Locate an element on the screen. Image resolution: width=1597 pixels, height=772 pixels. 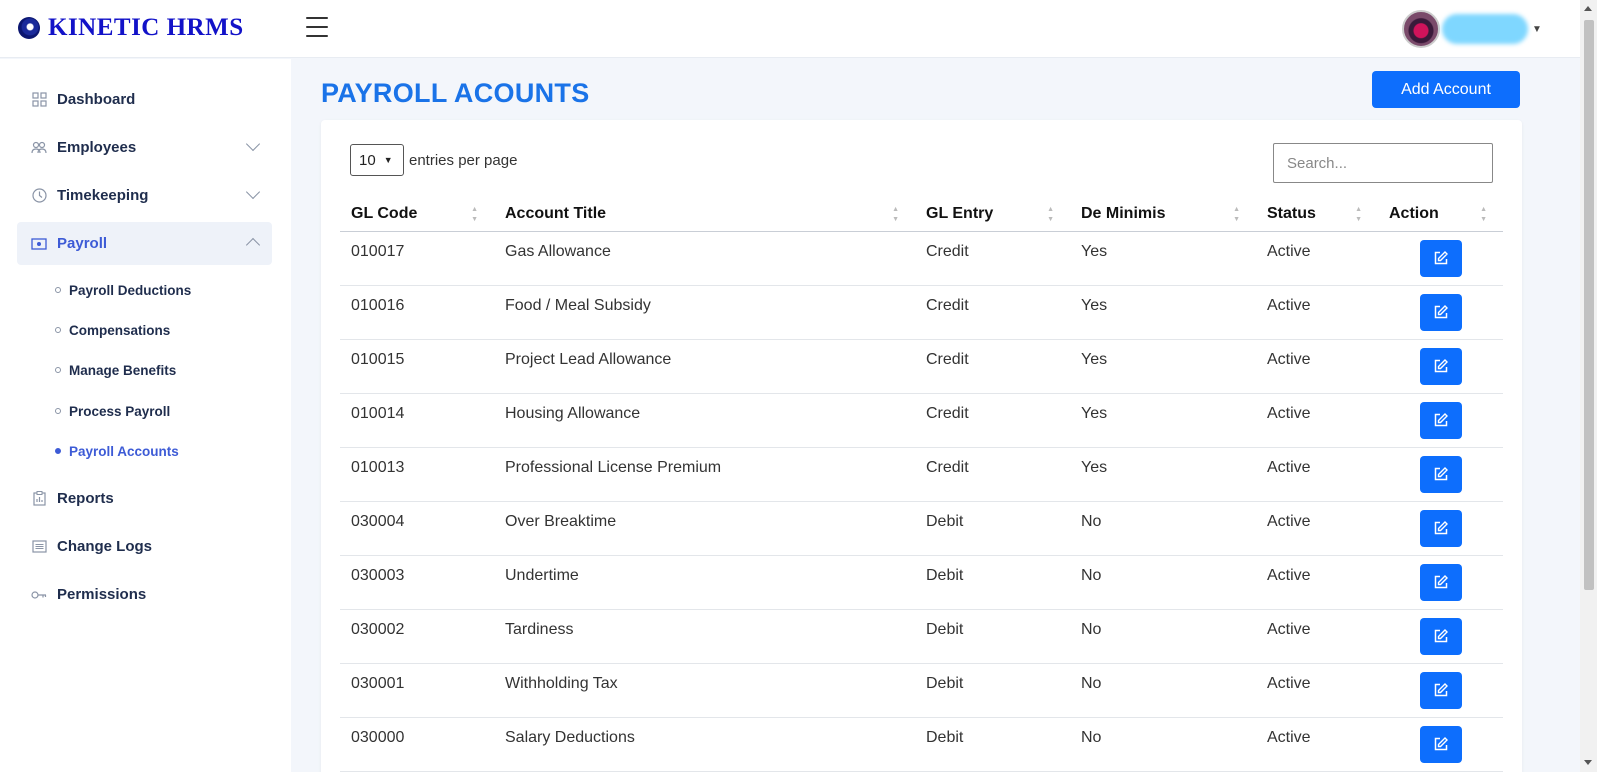
table-row: 010017 Gas Allowance Credit Yes Active is located at coordinates (921, 258).